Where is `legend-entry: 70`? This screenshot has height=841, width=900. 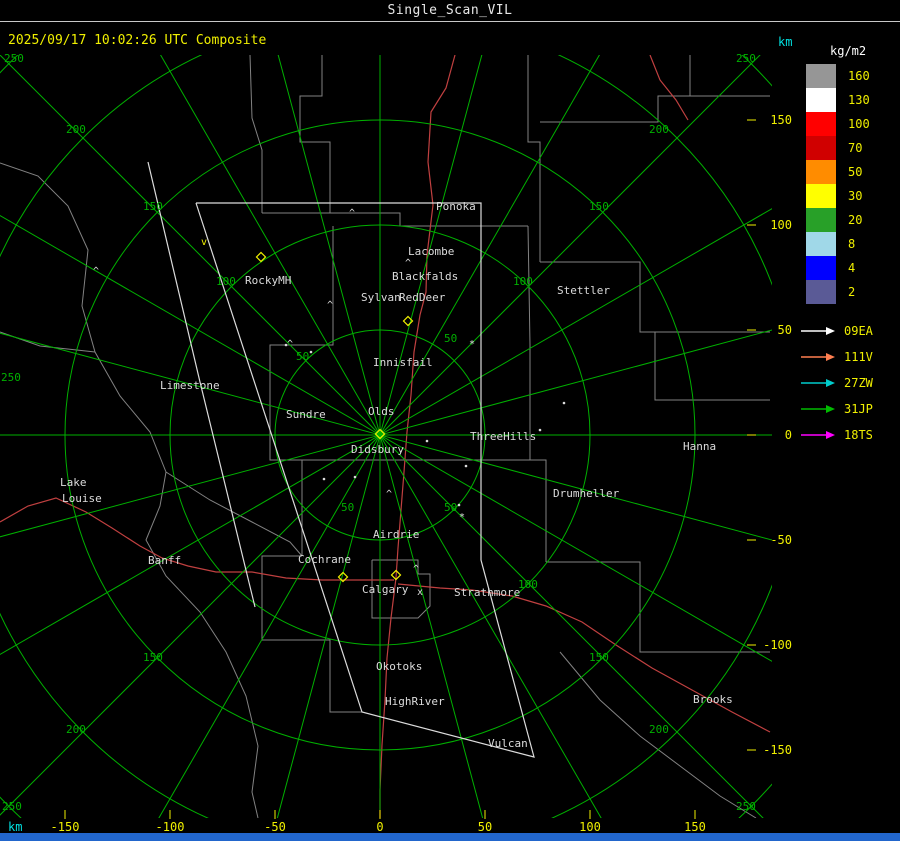 legend-entry: 70 is located at coordinates (850, 148).